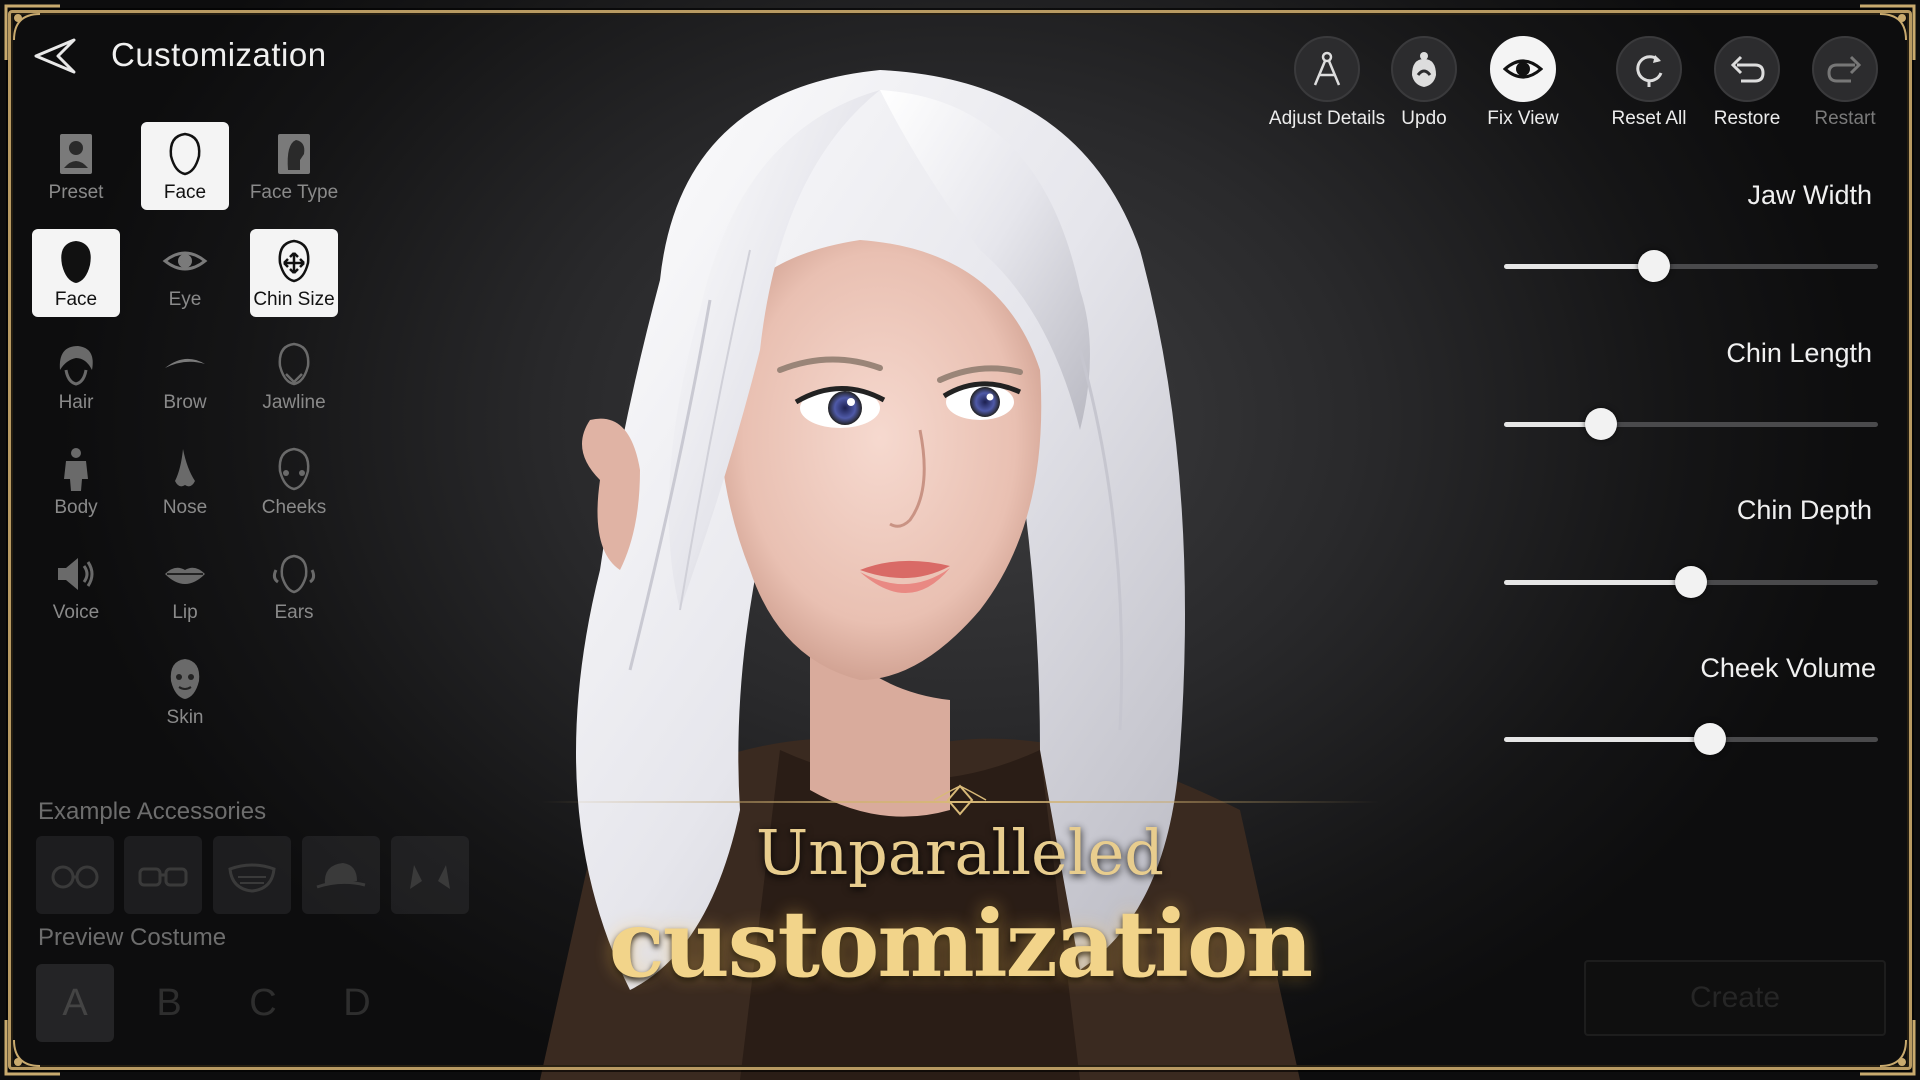  What do you see at coordinates (294, 574) in the screenshot?
I see `ears-icon` at bounding box center [294, 574].